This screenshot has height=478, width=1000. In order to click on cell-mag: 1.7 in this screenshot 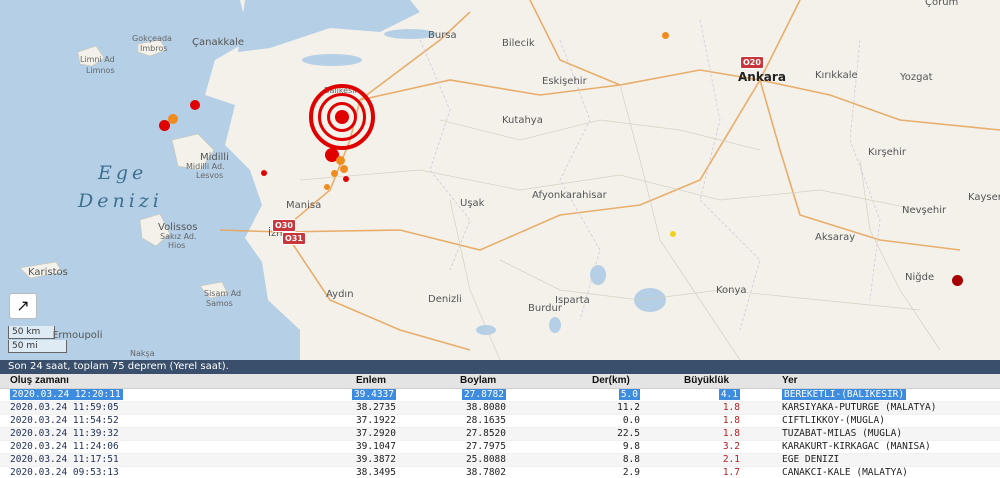, I will do `click(731, 472)`.